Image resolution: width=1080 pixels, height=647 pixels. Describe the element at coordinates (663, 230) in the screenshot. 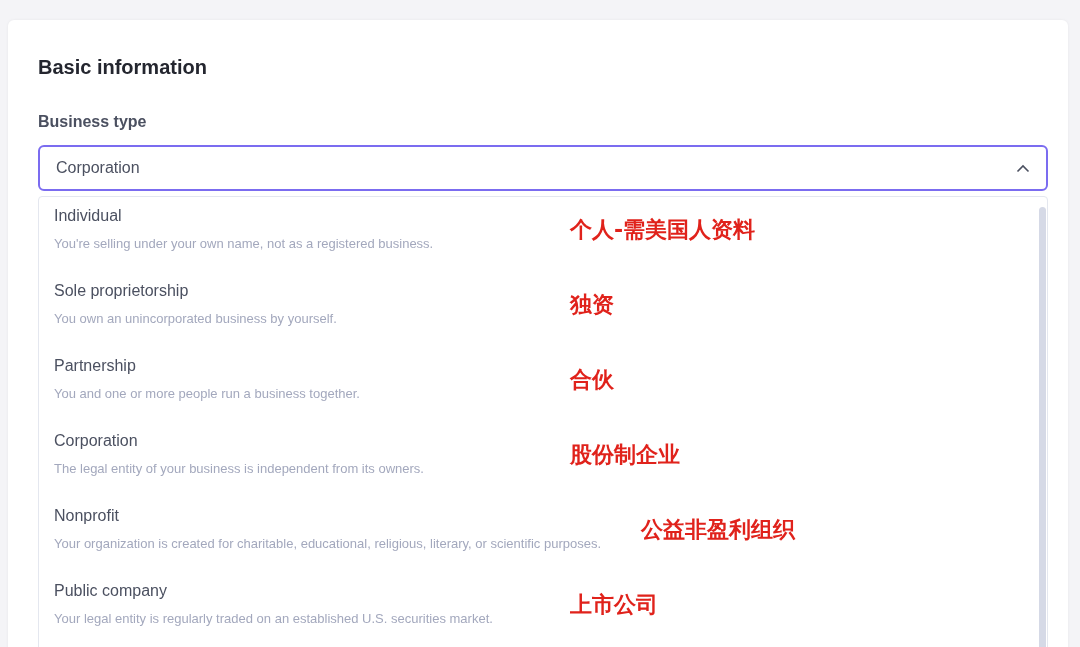

I see `annotation-text: 个人-需美国人资料` at that location.